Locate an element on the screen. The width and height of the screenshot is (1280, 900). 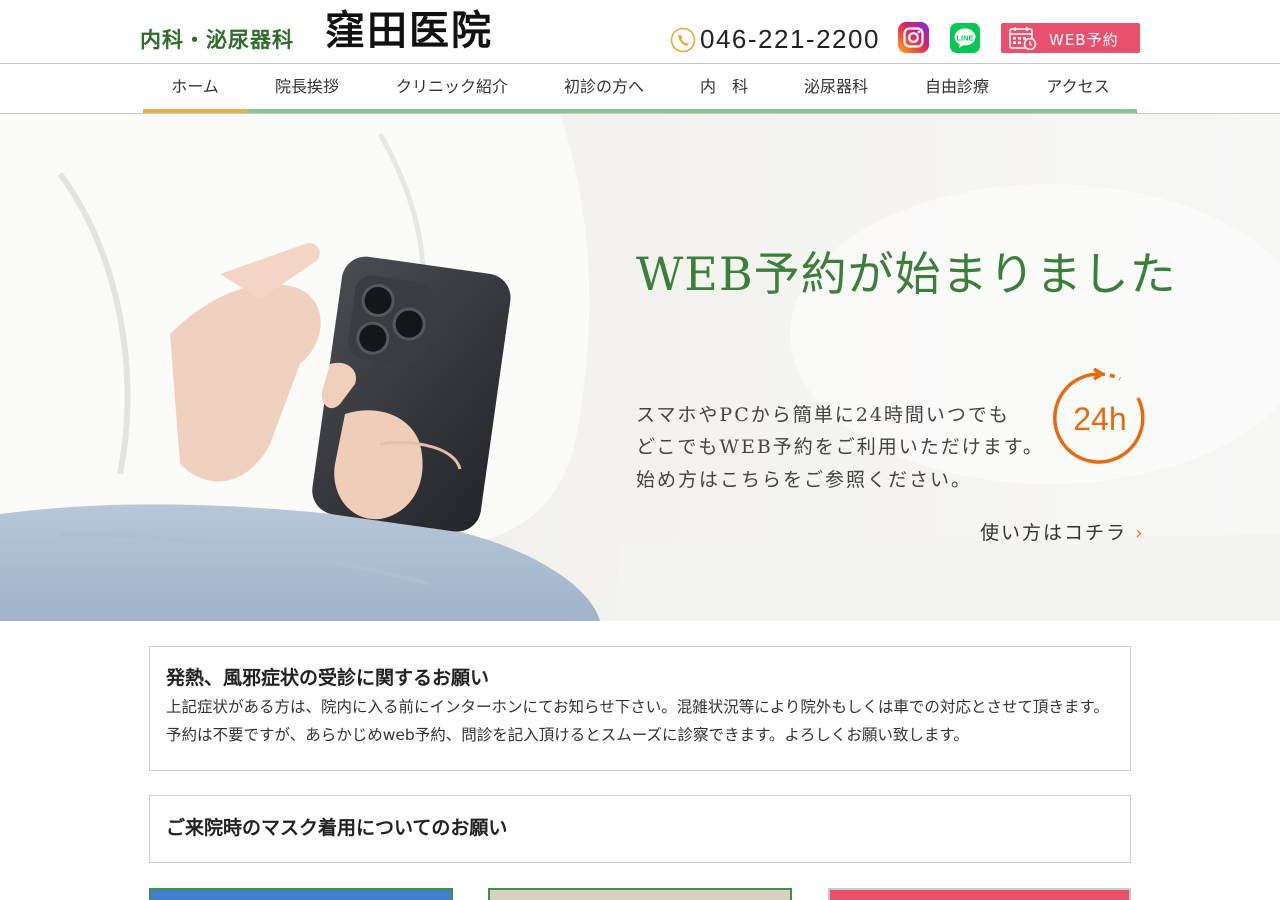
chevron-right-icon: › is located at coordinates (1140, 533).